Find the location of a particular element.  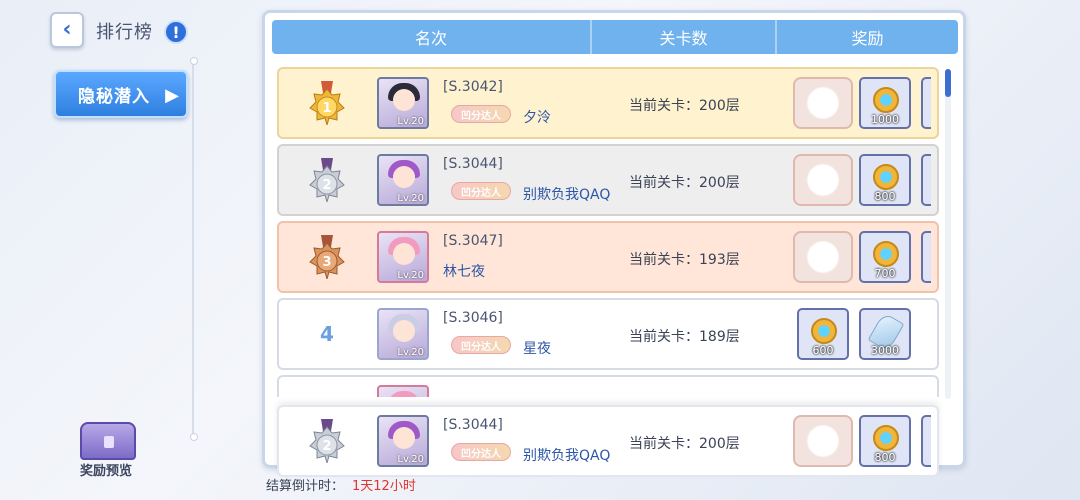

bronze-medal-icon: 3 is located at coordinates (327, 257).